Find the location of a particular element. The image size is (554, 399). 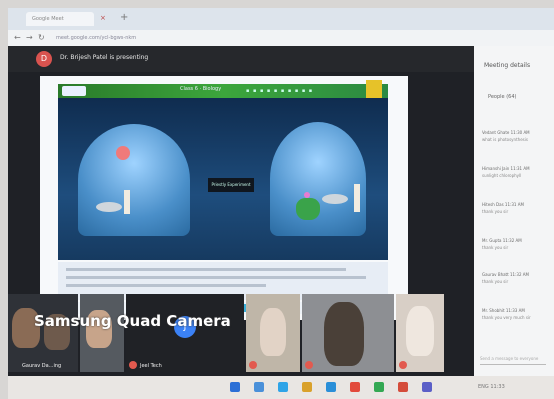

chat-sender: Vedant Ghate 11:30 AM is located at coordinates (506, 132).